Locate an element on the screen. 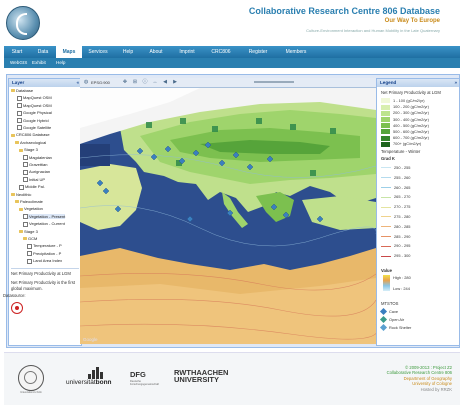 The height and width of the screenshot is (410, 464). subnav-item-webgis: WebGIS is located at coordinates (18, 63).